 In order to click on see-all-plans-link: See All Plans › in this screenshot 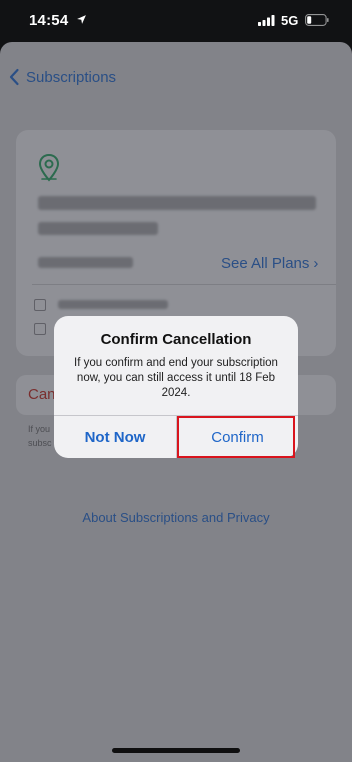, I will do `click(269, 263)`.